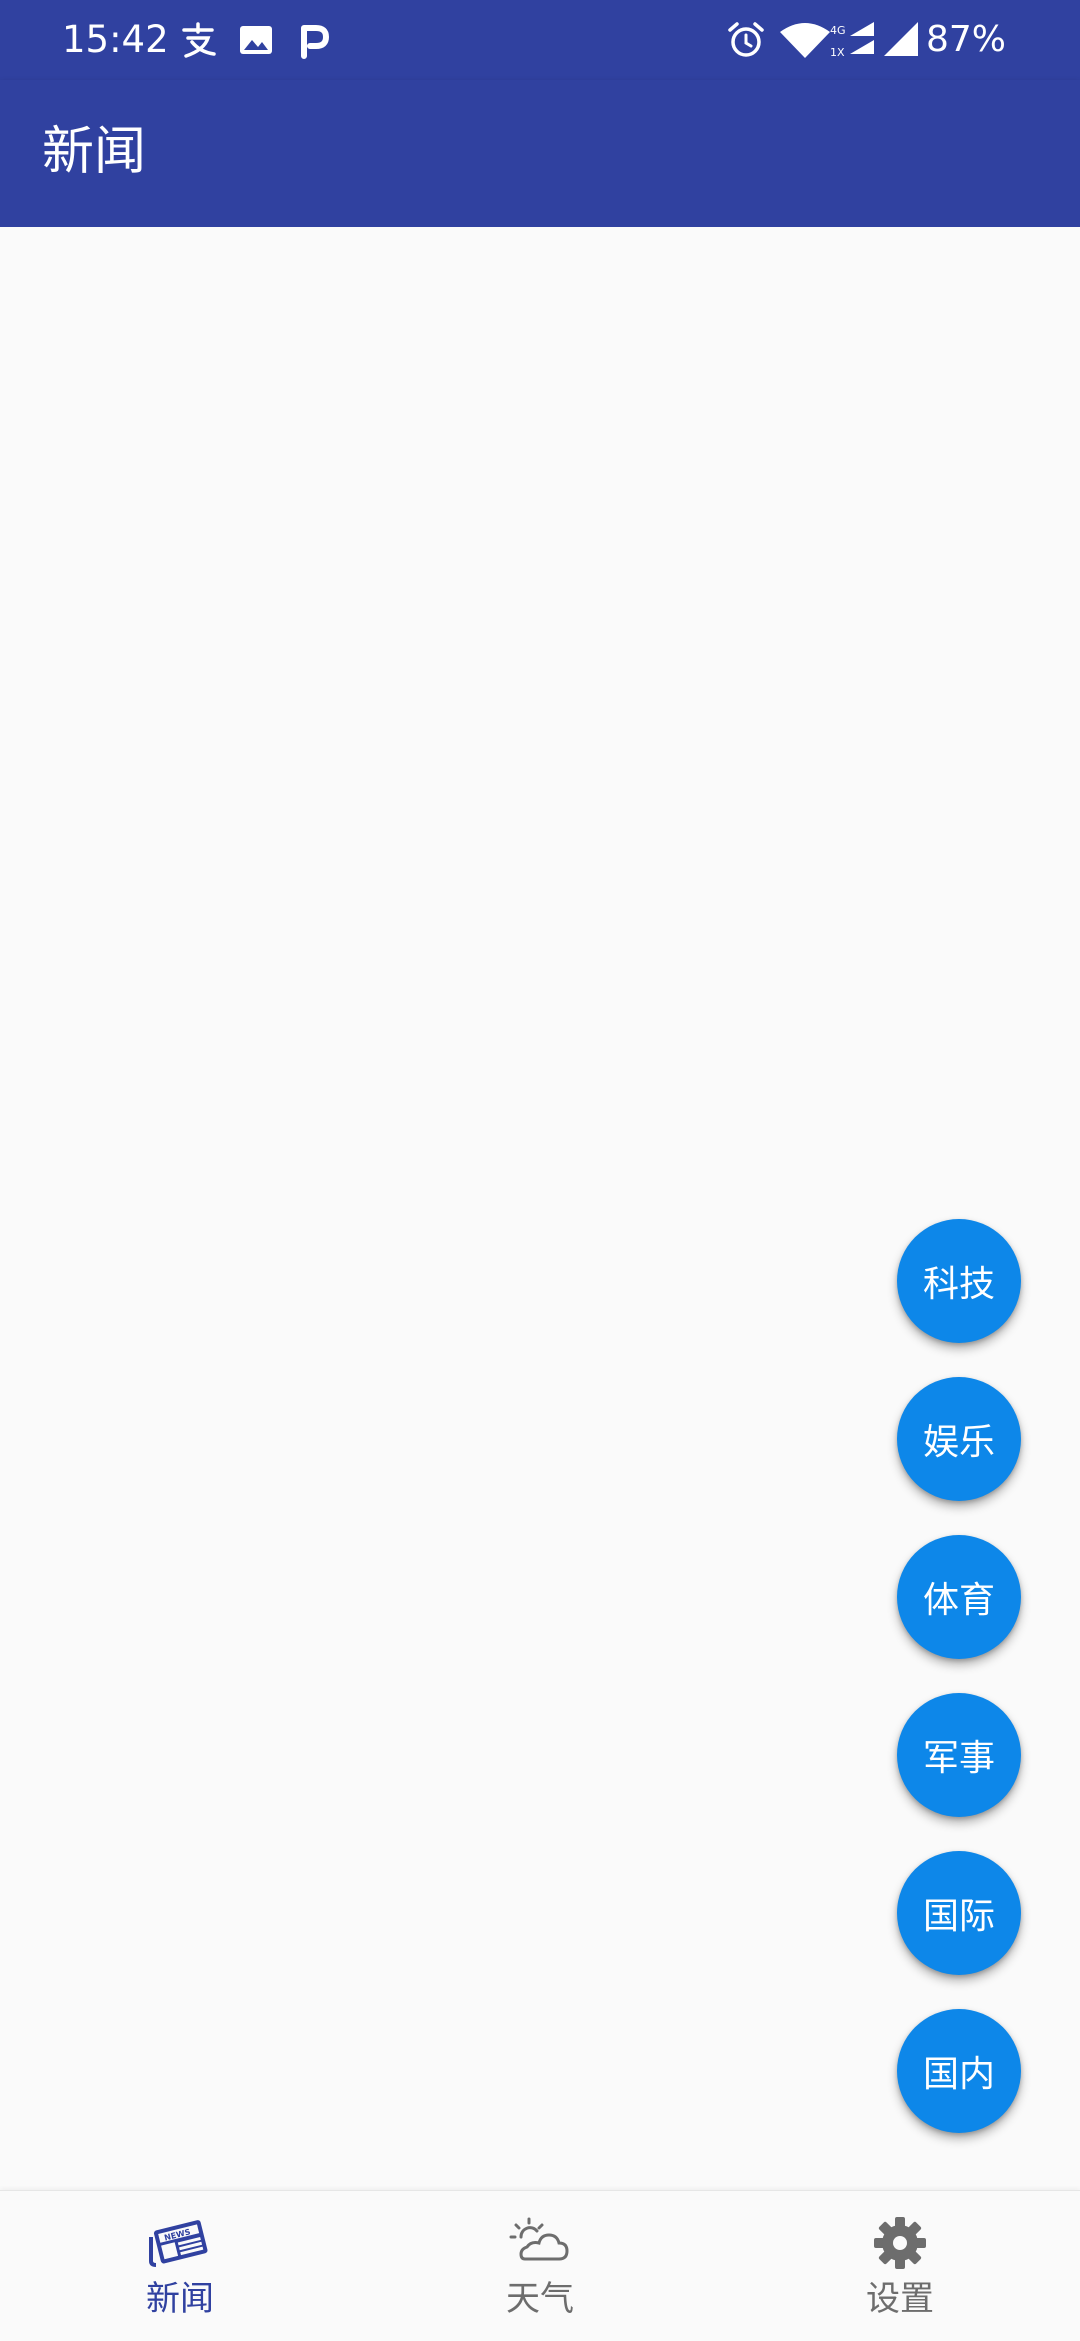 This screenshot has height=2341, width=1080. Describe the element at coordinates (540, 2243) in the screenshot. I see `weather-icon` at that location.